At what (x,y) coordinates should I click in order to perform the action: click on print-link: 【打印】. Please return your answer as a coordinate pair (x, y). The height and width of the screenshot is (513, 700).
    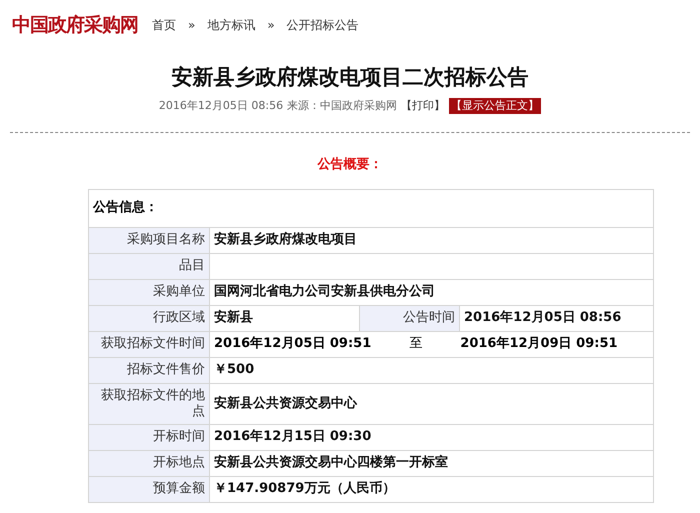
    Looking at the image, I should click on (423, 106).